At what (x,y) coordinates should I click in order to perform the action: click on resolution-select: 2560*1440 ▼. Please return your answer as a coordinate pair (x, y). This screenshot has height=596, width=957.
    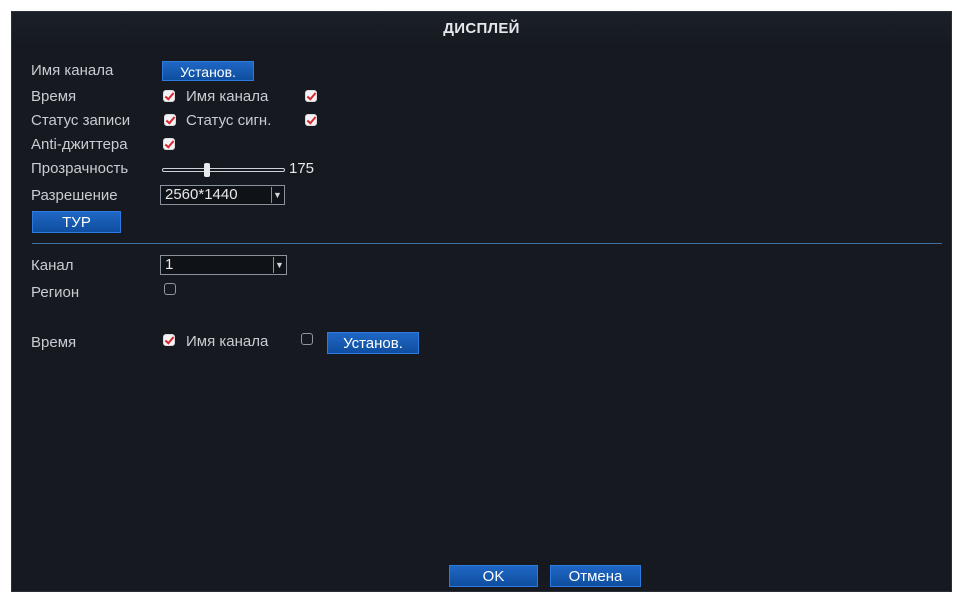
    Looking at the image, I should click on (222, 195).